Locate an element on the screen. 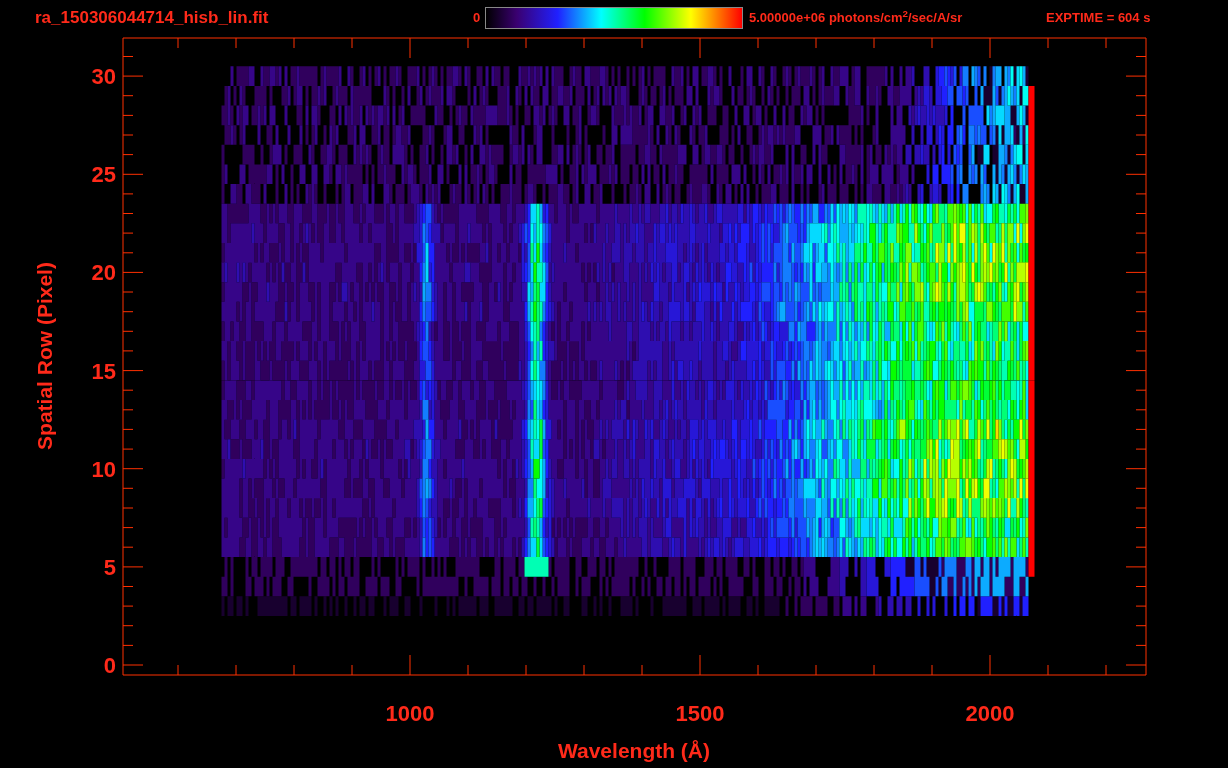 This screenshot has height=768, width=1228. x-tick-label: 1000 is located at coordinates (410, 713).